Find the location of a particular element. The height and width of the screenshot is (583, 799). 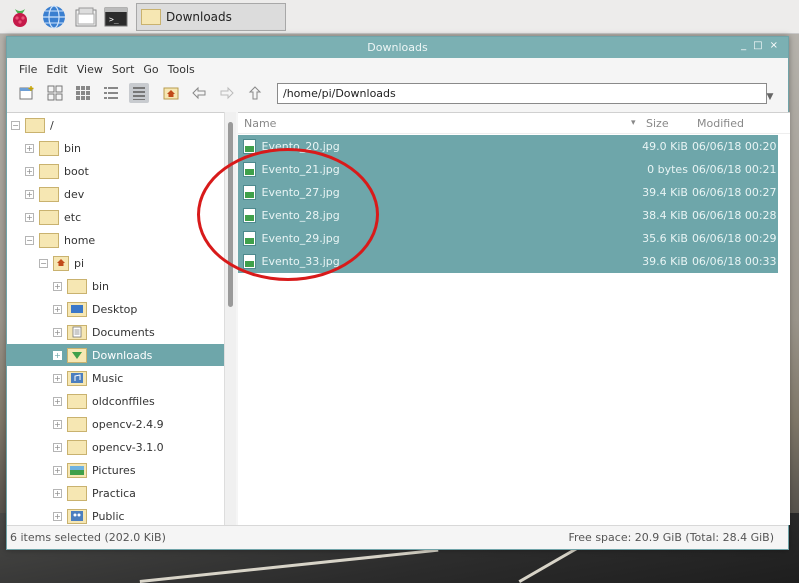

tree-item-bin: + bin is located at coordinates (53, 148).